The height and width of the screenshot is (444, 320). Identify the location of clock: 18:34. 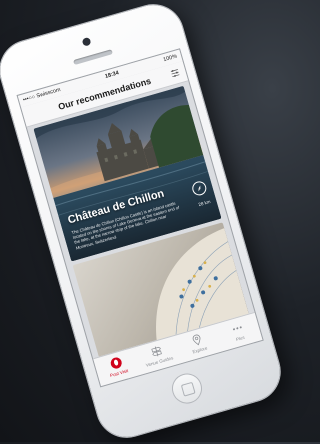
(112, 75).